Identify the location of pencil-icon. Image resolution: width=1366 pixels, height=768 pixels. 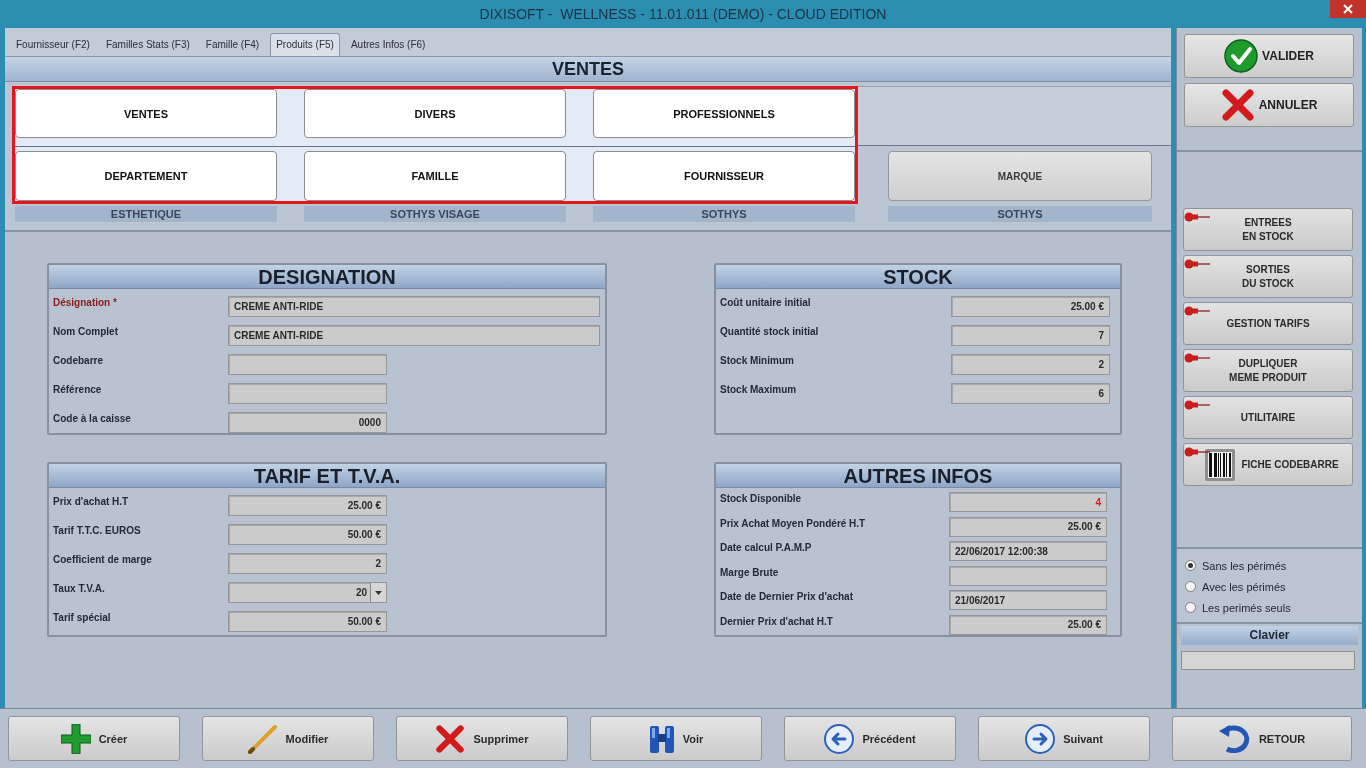
(262, 738).